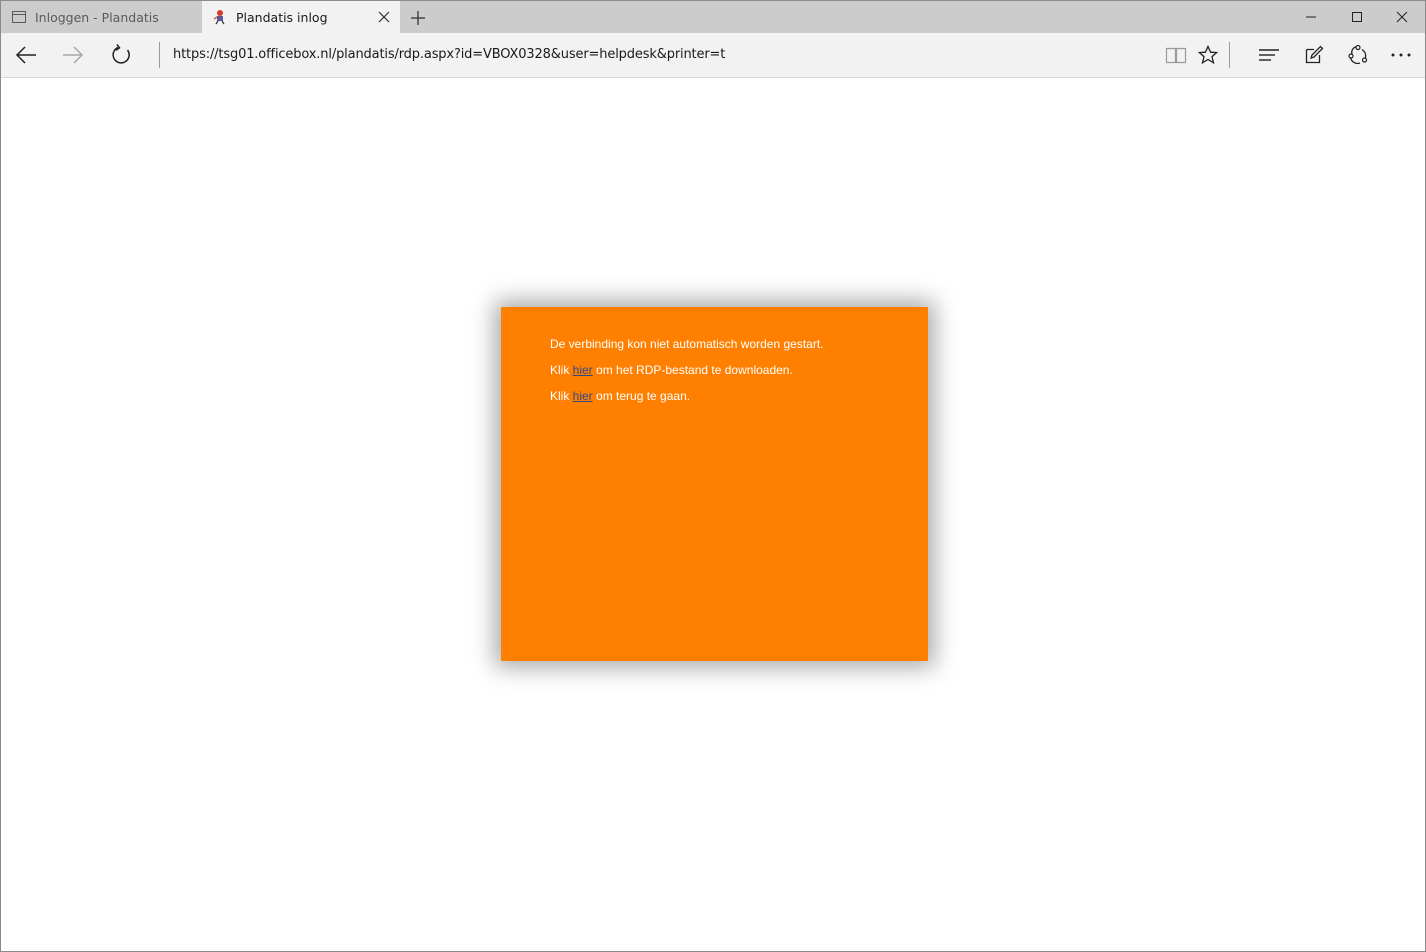 This screenshot has width=1426, height=952. I want to click on share-icon, so click(1358, 55).